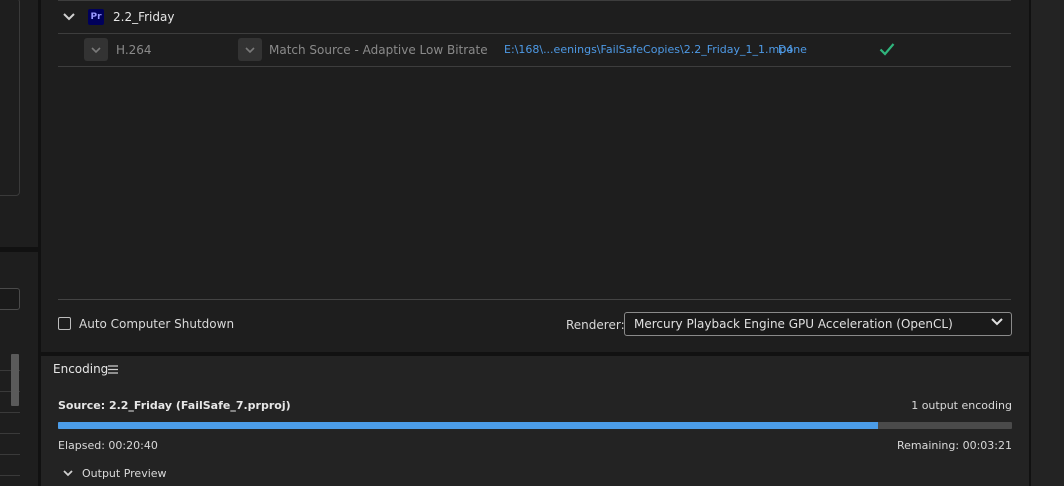  Describe the element at coordinates (595, 325) in the screenshot. I see `renderer-label: Renderer:` at that location.